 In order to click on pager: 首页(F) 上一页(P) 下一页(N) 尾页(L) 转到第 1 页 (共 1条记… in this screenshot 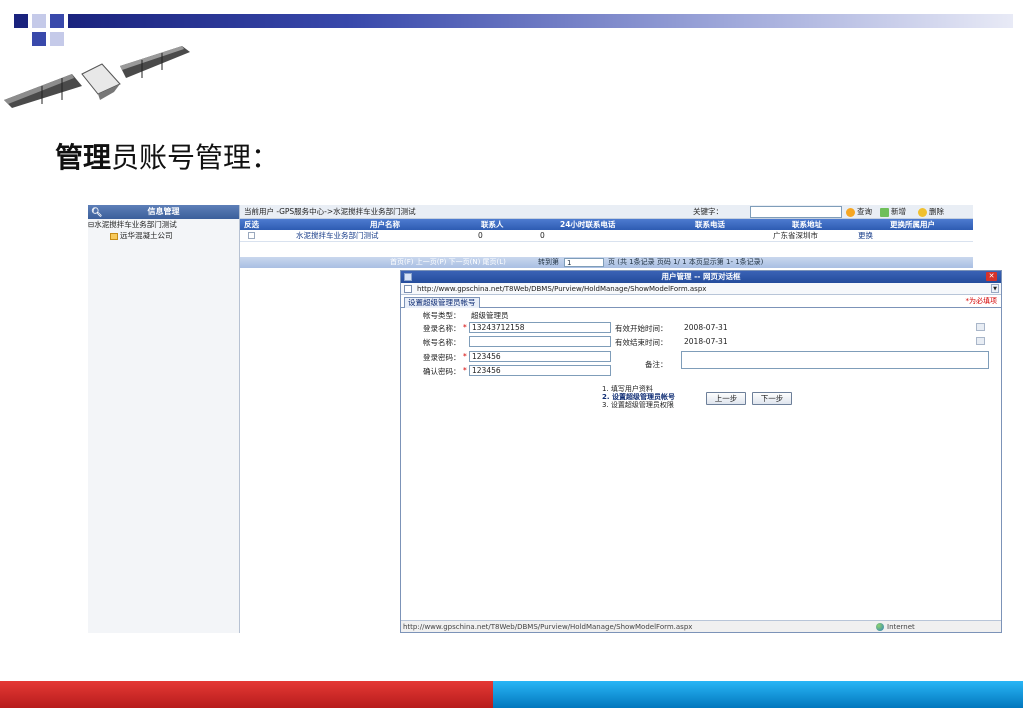, I will do `click(606, 262)`.